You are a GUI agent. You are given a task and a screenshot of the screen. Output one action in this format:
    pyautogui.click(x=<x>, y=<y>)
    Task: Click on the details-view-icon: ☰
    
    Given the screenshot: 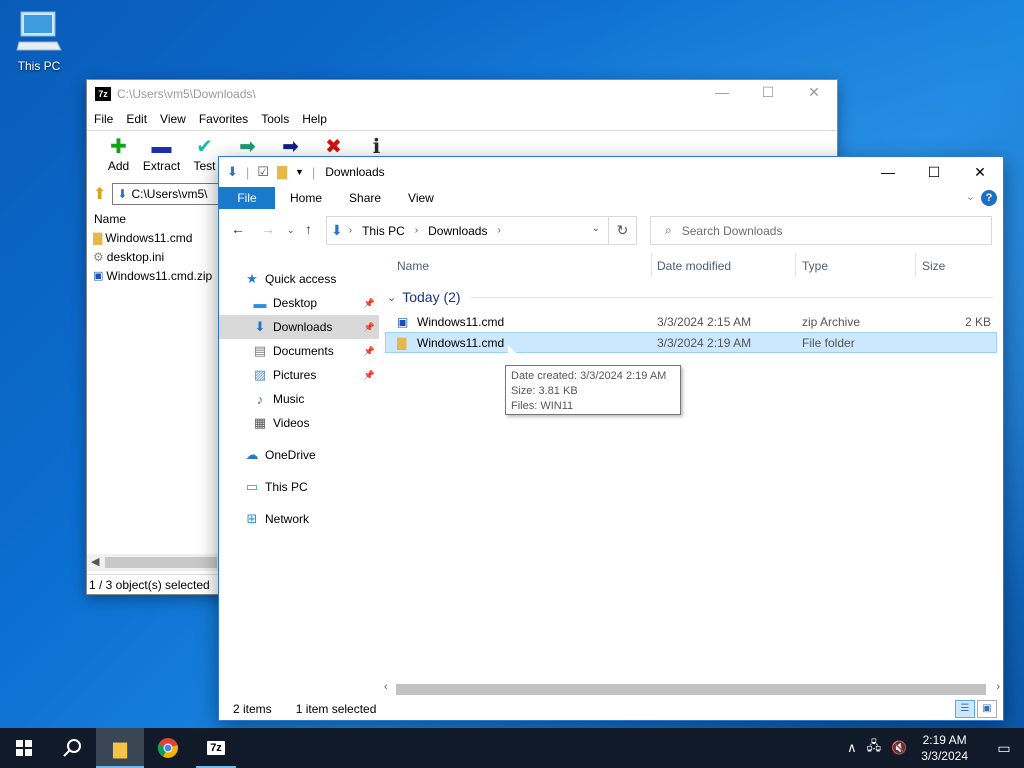 What is the action you would take?
    pyautogui.click(x=965, y=709)
    